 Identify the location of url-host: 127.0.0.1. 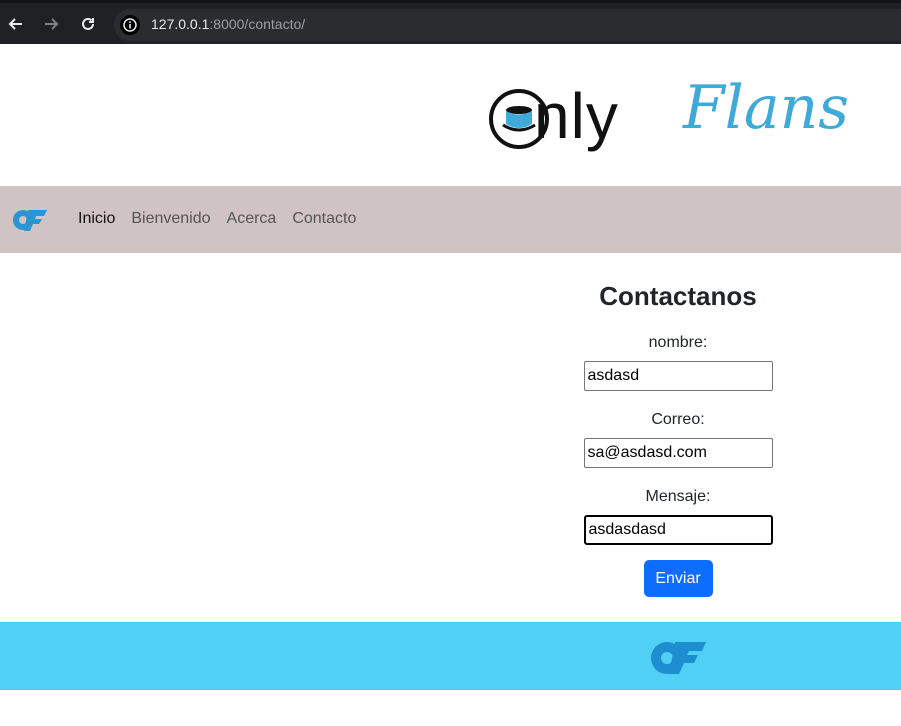
(180, 24).